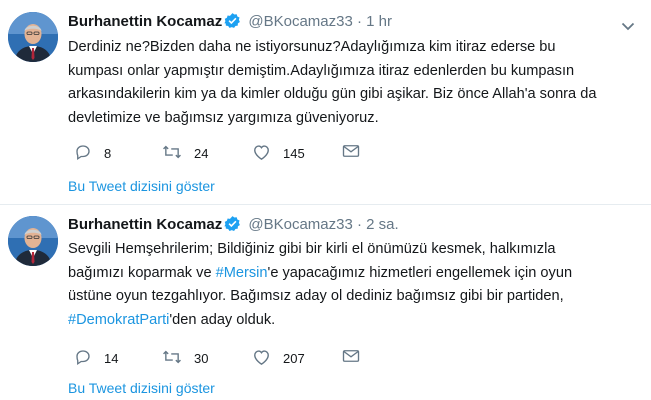  Describe the element at coordinates (278, 358) in the screenshot. I see `like-button: 207` at that location.